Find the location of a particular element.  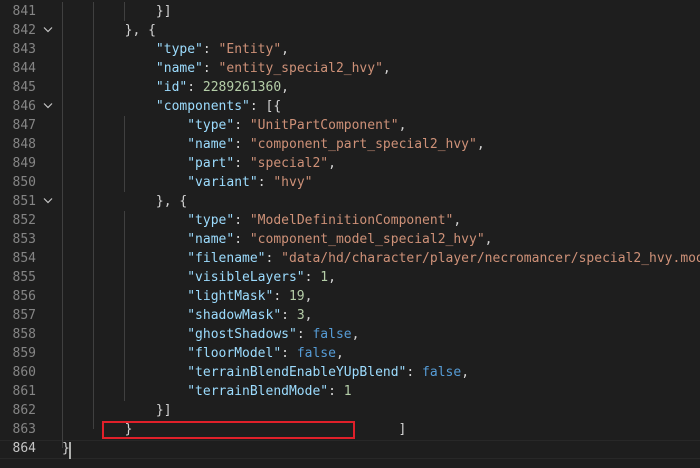

code-line: 860 "terrainBlendEnableYUpBlend": false, is located at coordinates (350, 372).